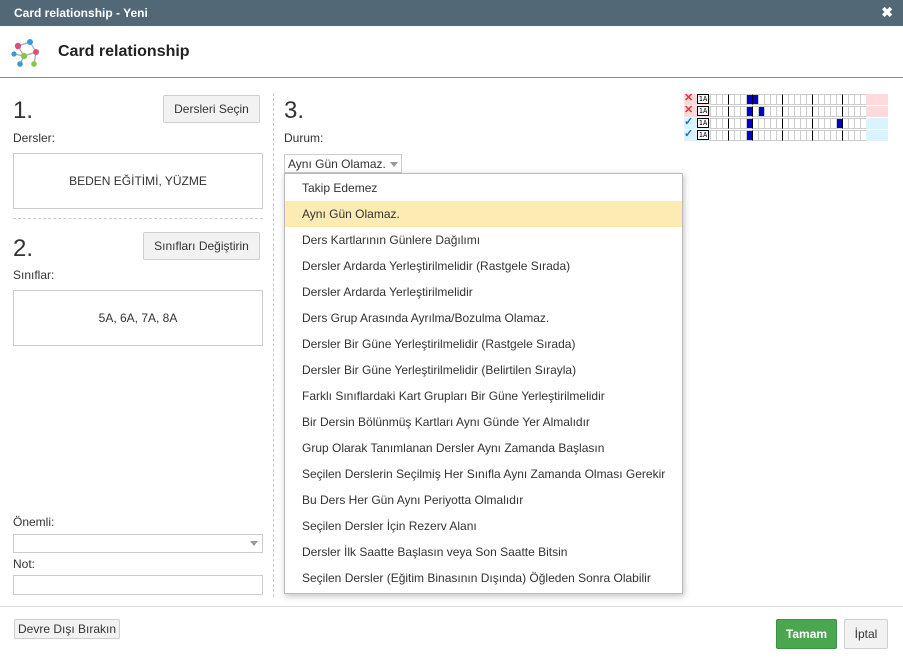 This screenshot has width=903, height=659. I want to click on ok-button: Tamam, so click(806, 634).